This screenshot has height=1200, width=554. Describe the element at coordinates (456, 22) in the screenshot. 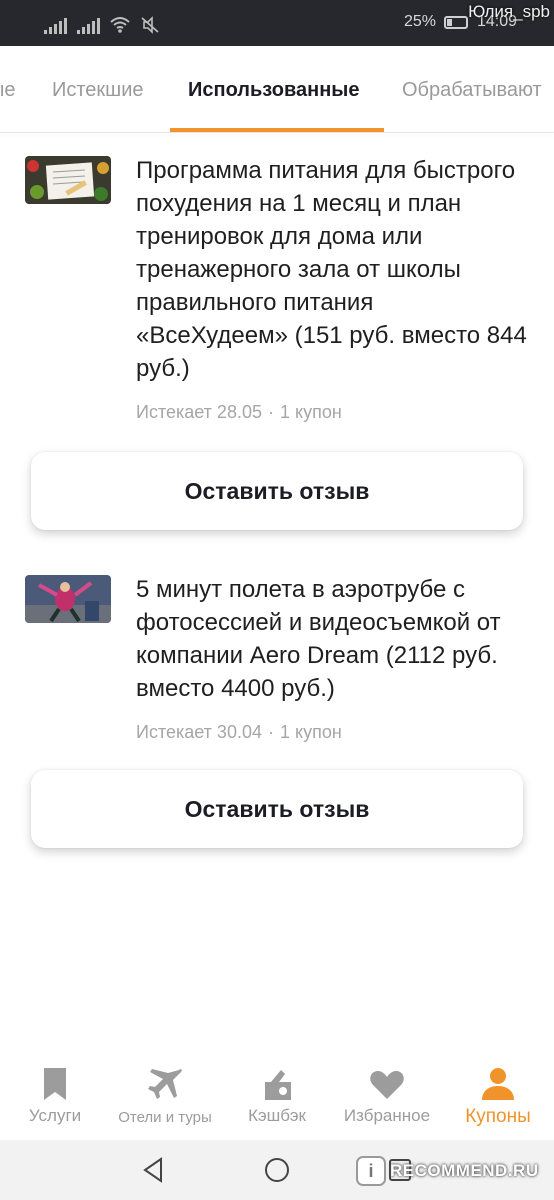

I see `battery-icon` at that location.